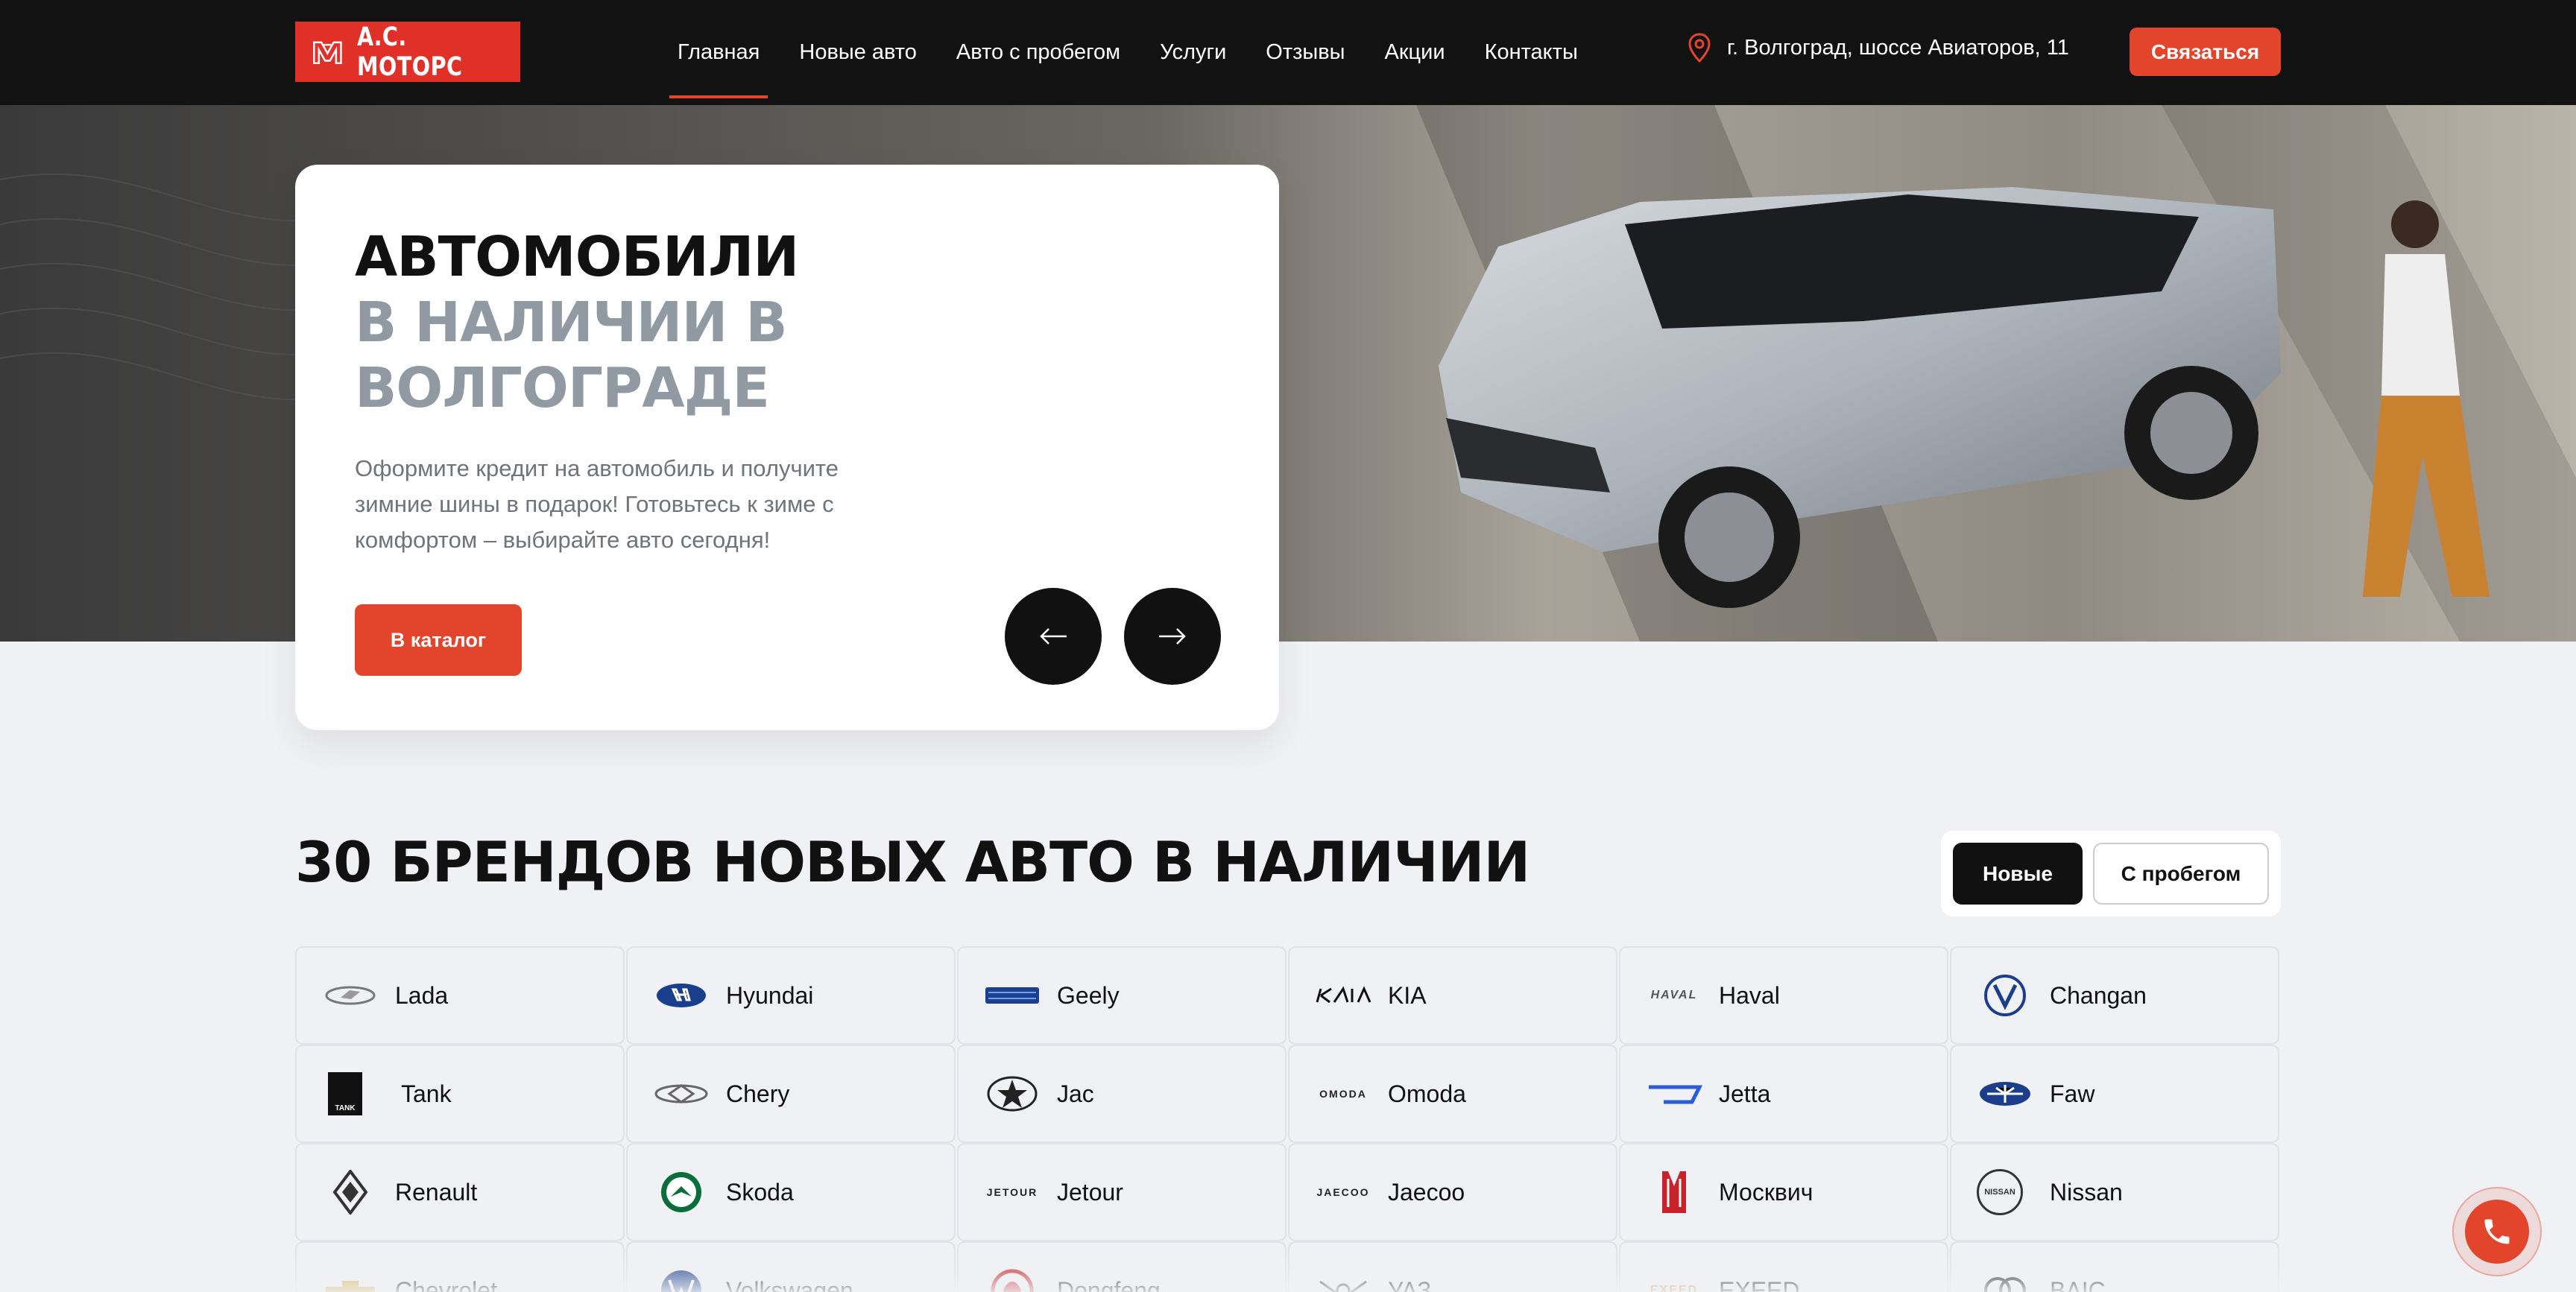  I want to click on tank-logo-icon: TANK, so click(345, 1093).